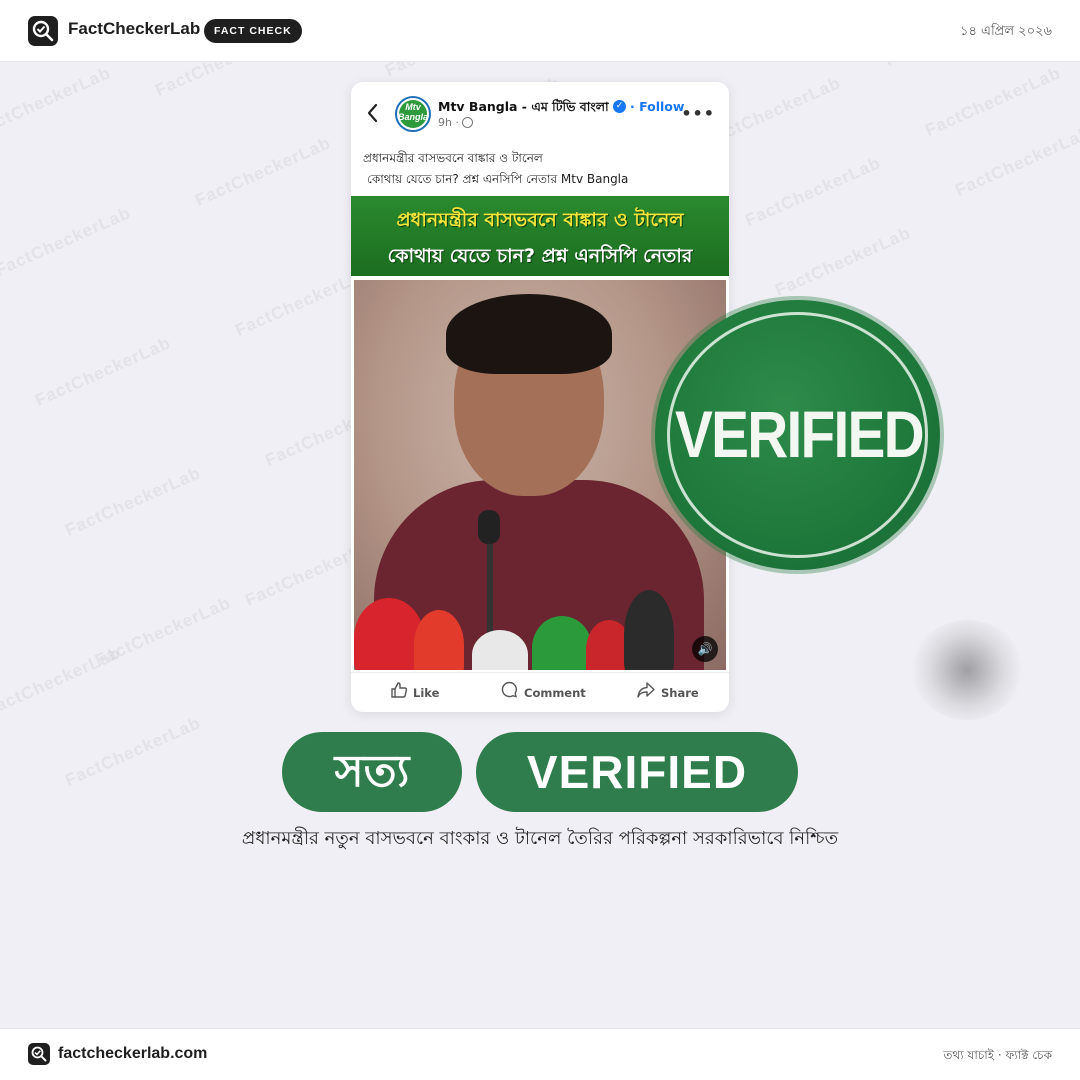 The width and height of the screenshot is (1080, 1080). I want to click on avatar-logo-text: Mtv Bangla, so click(412, 112).